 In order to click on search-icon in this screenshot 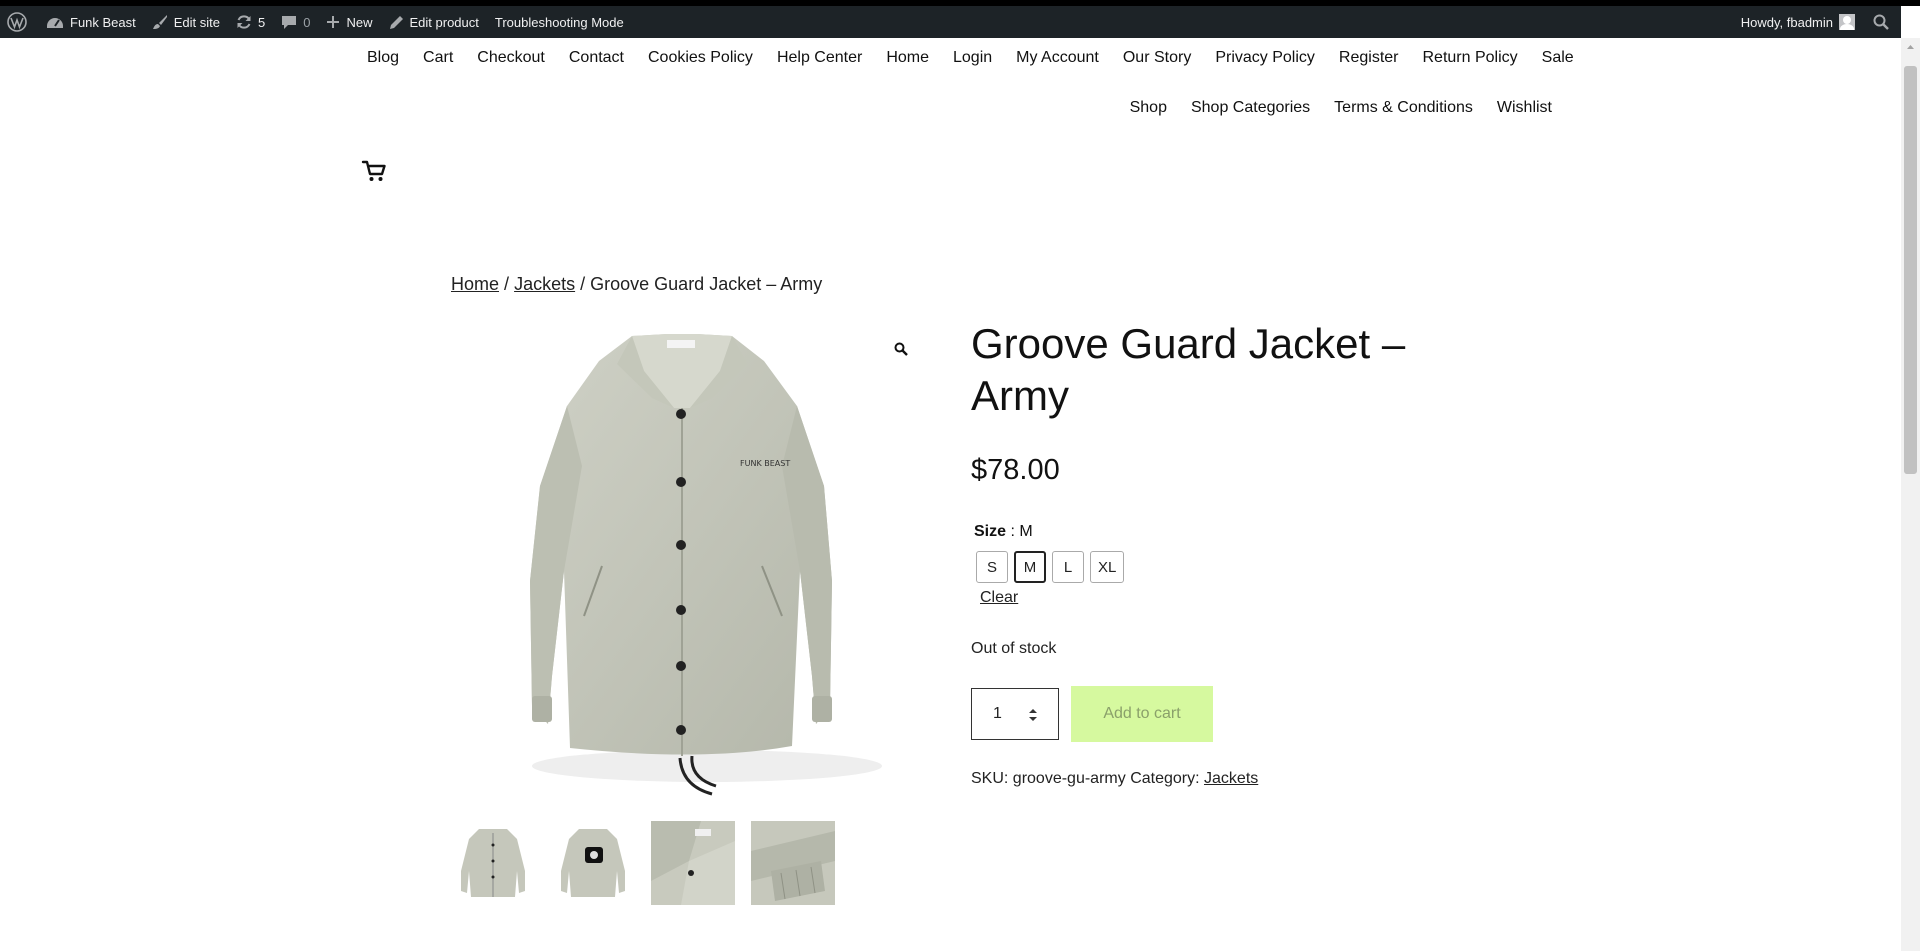, I will do `click(1881, 22)`.